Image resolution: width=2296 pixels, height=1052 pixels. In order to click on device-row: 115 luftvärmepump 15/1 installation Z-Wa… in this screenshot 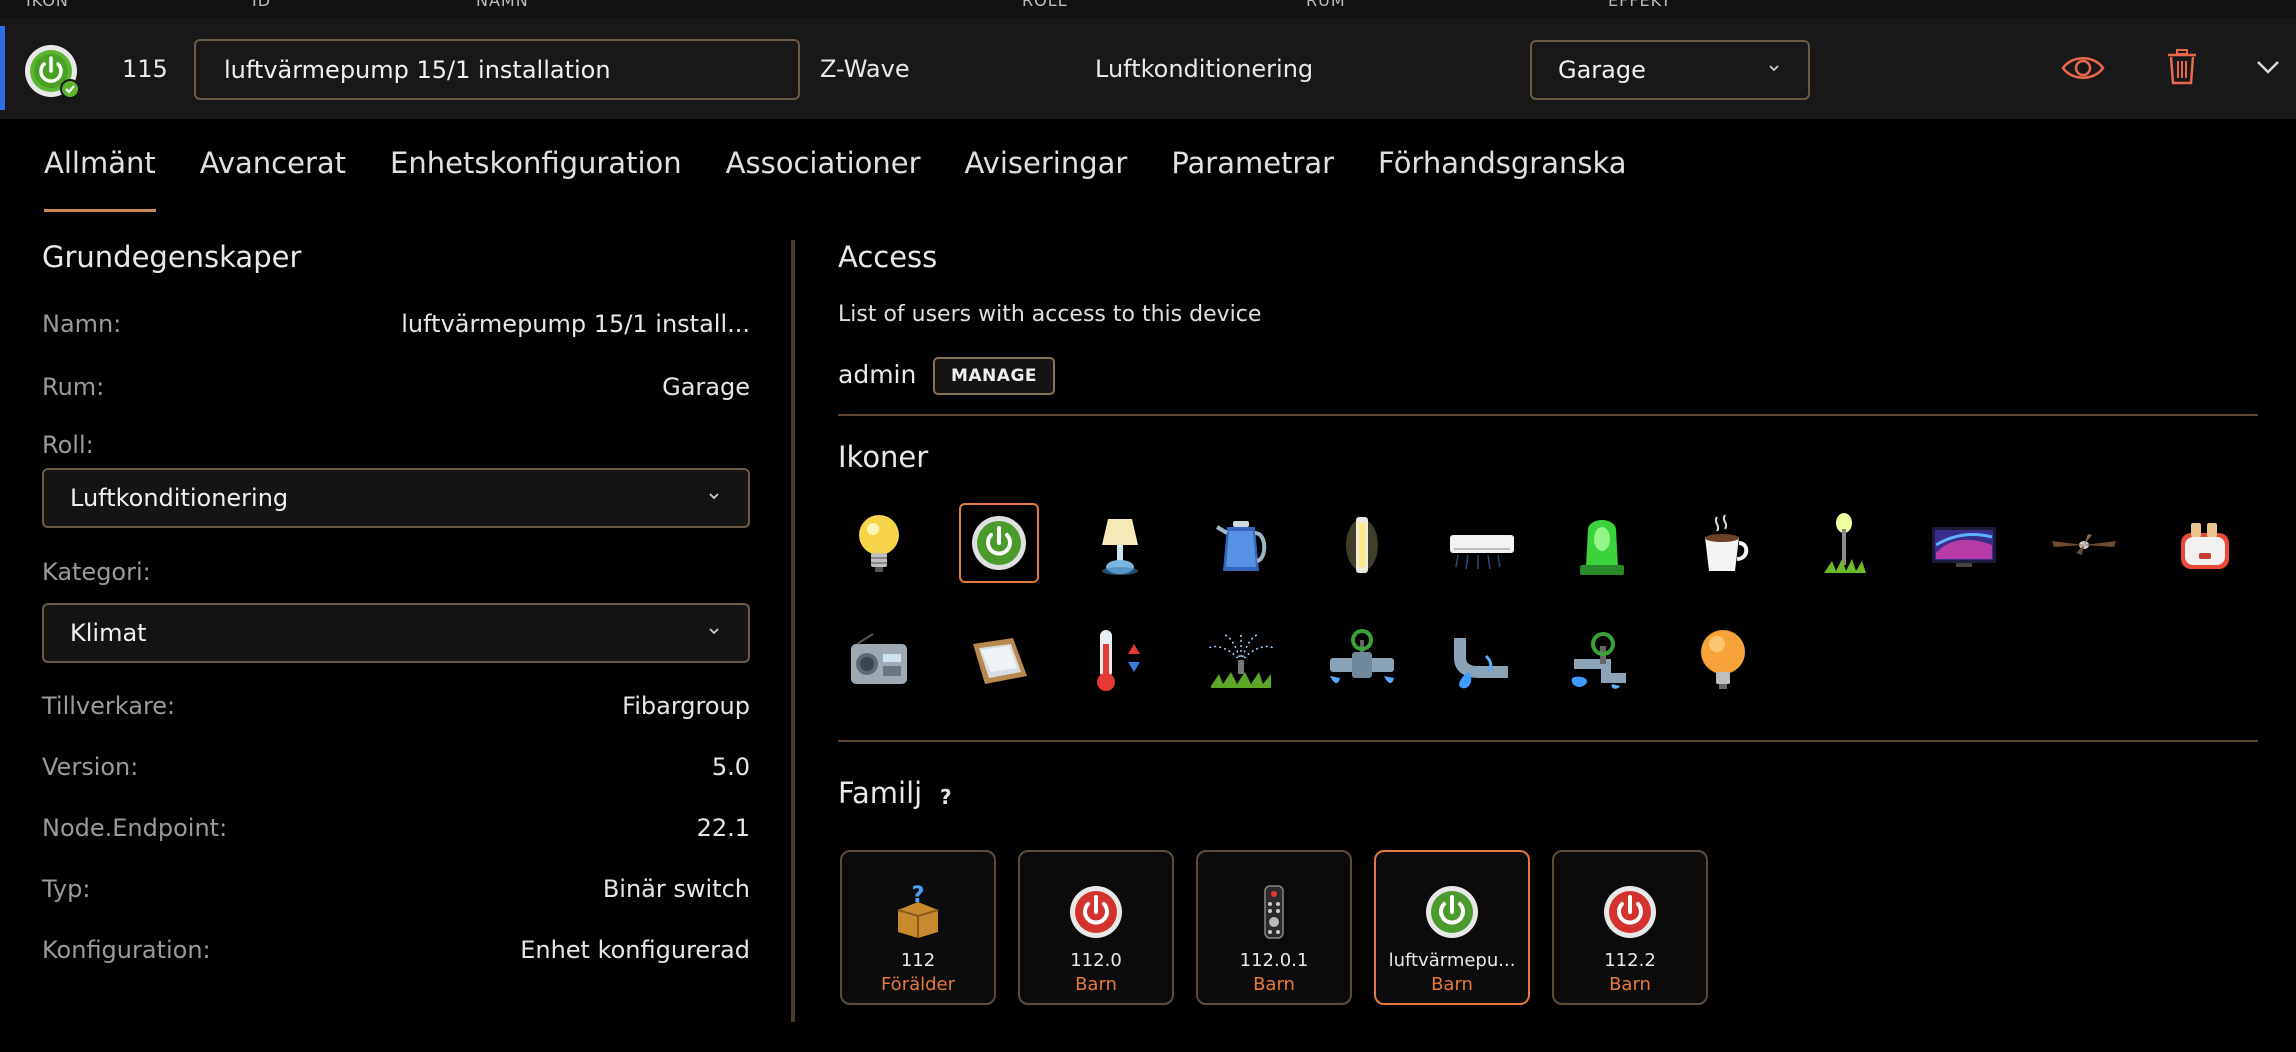, I will do `click(1148, 69)`.